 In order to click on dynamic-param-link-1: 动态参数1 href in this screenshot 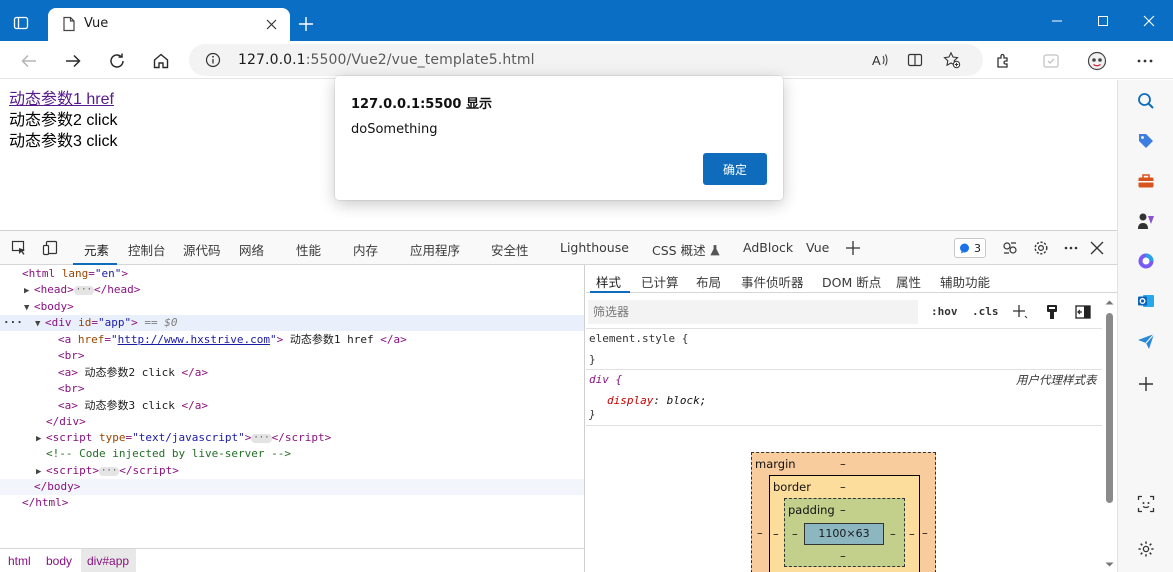, I will do `click(61, 99)`.